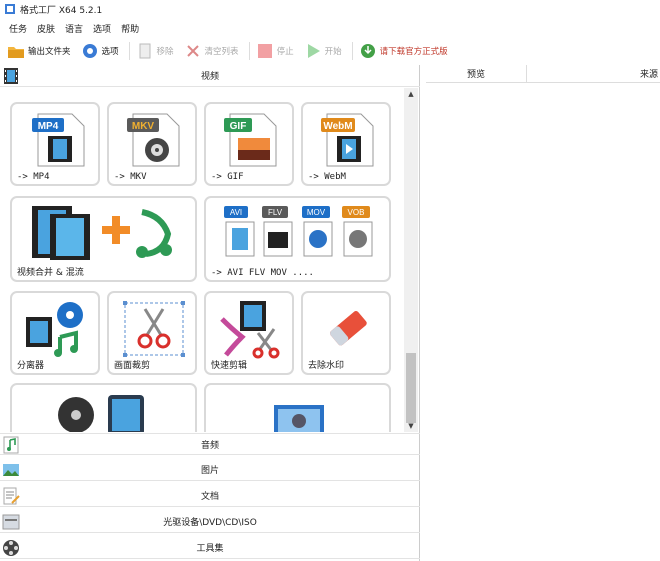  What do you see at coordinates (102, 28) in the screenshot?
I see `menu-options: 选项` at bounding box center [102, 28].